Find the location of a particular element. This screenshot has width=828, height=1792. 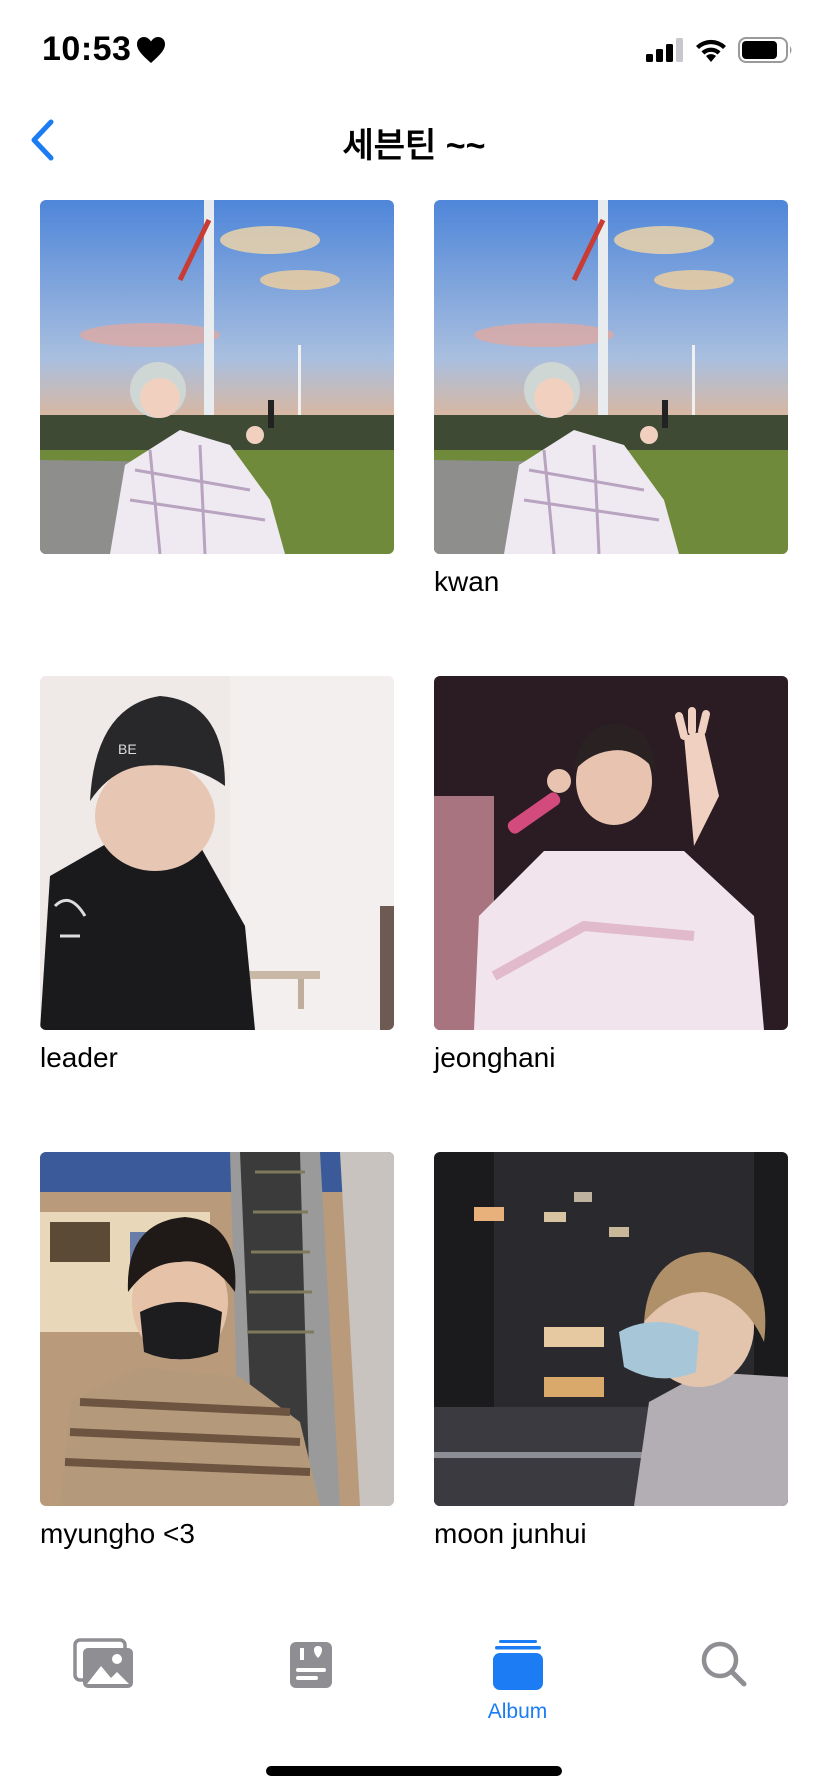

status-icons is located at coordinates (720, 50).